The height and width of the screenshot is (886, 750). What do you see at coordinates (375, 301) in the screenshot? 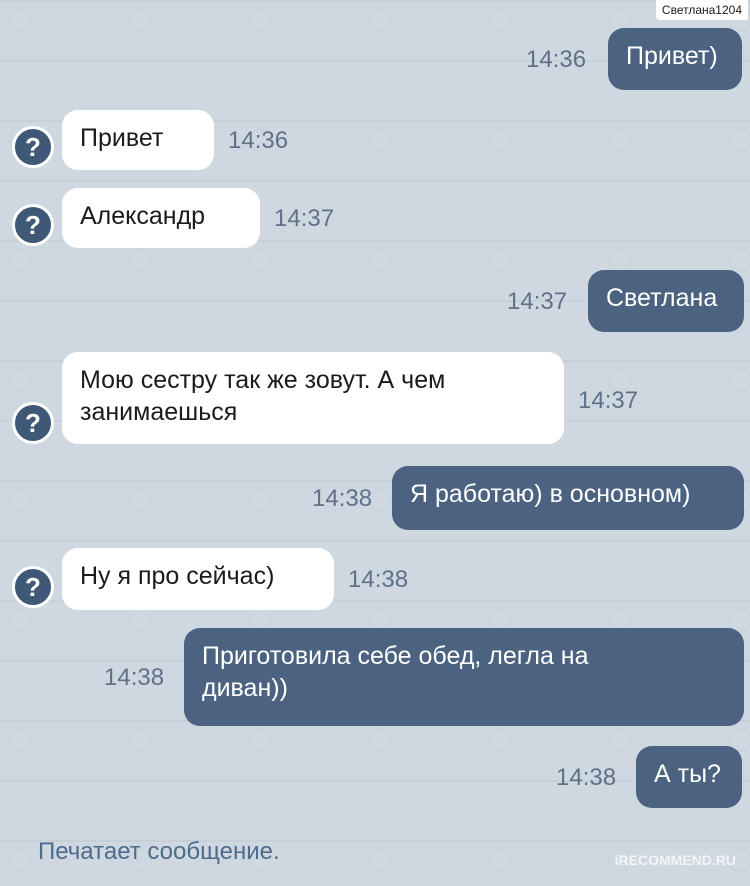
I see `message-row: 14:37 Светлана` at bounding box center [375, 301].